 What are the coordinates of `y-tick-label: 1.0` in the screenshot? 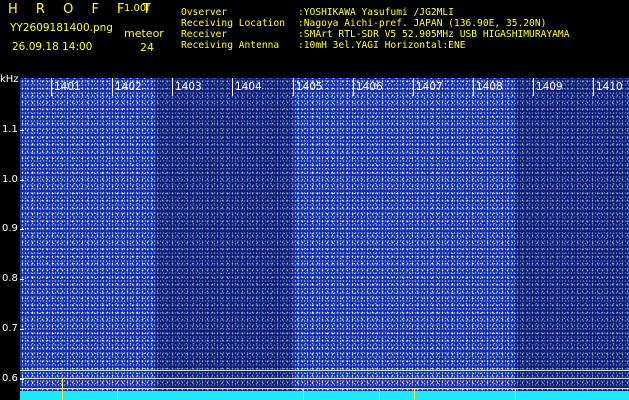 It's located at (10, 179).